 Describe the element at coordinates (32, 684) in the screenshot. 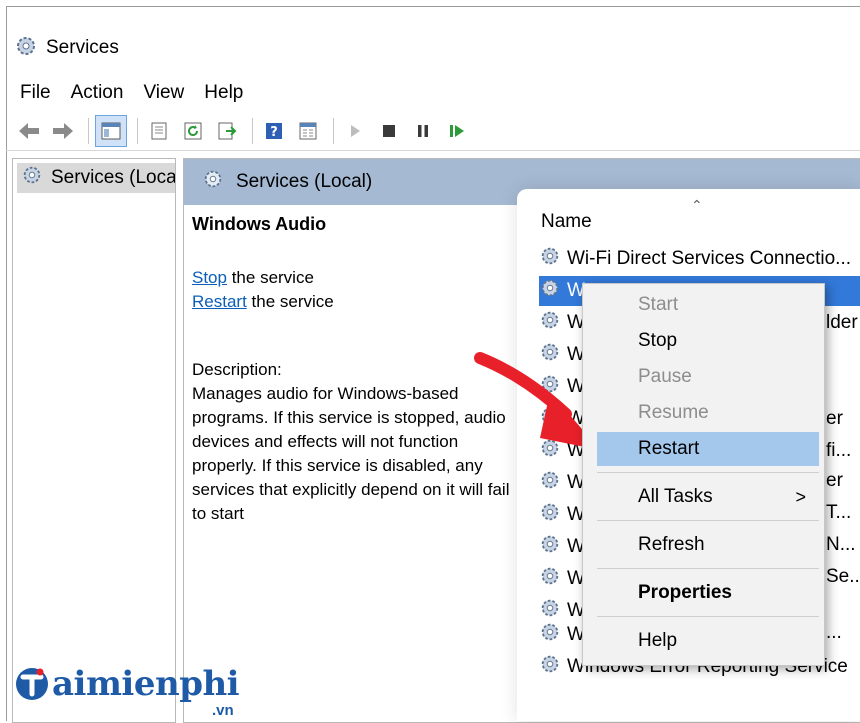

I see `taimienphi-logo-icon` at that location.